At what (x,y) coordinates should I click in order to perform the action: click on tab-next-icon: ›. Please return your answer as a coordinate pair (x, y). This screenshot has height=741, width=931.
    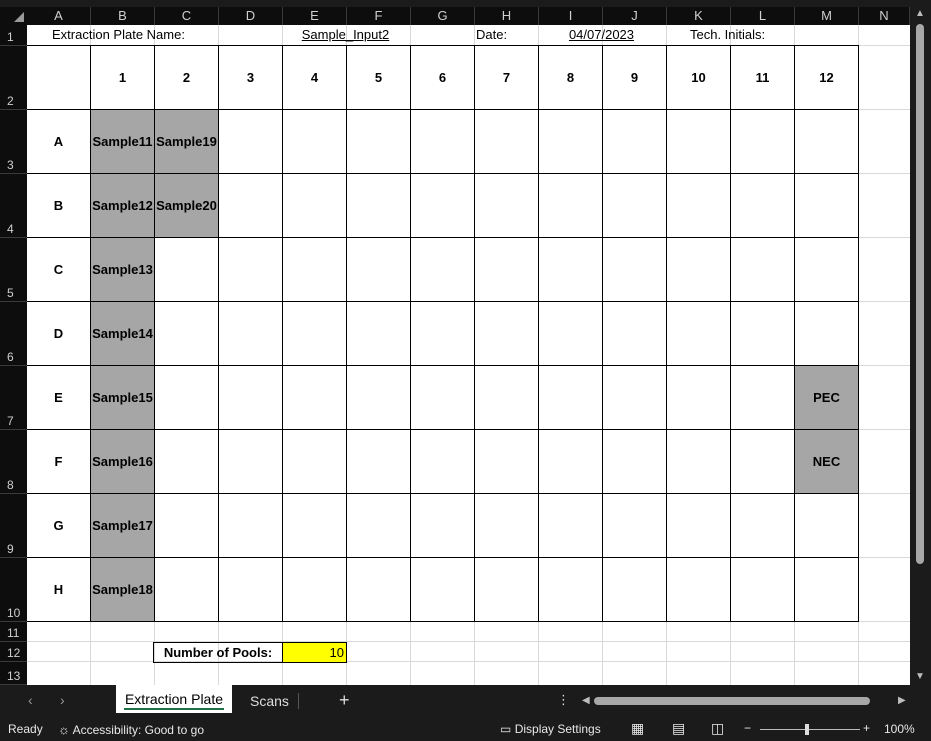
    Looking at the image, I should click on (62, 700).